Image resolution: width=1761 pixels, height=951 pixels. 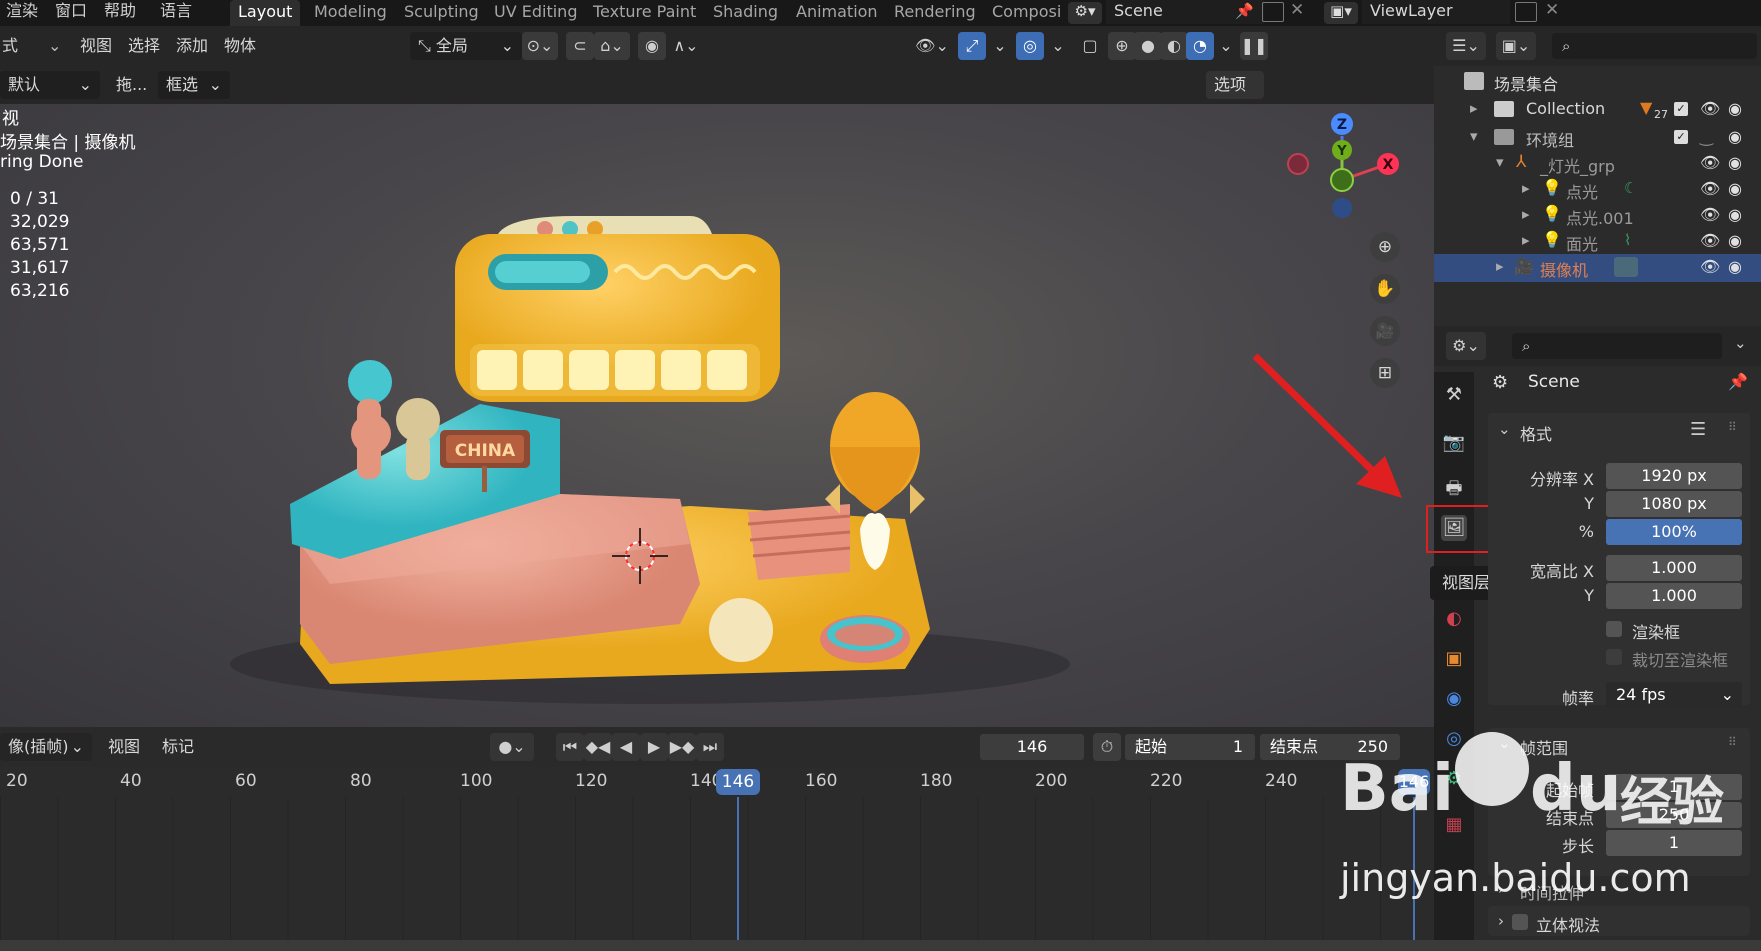 I want to click on menu-render: 渲染, so click(x=22, y=12).